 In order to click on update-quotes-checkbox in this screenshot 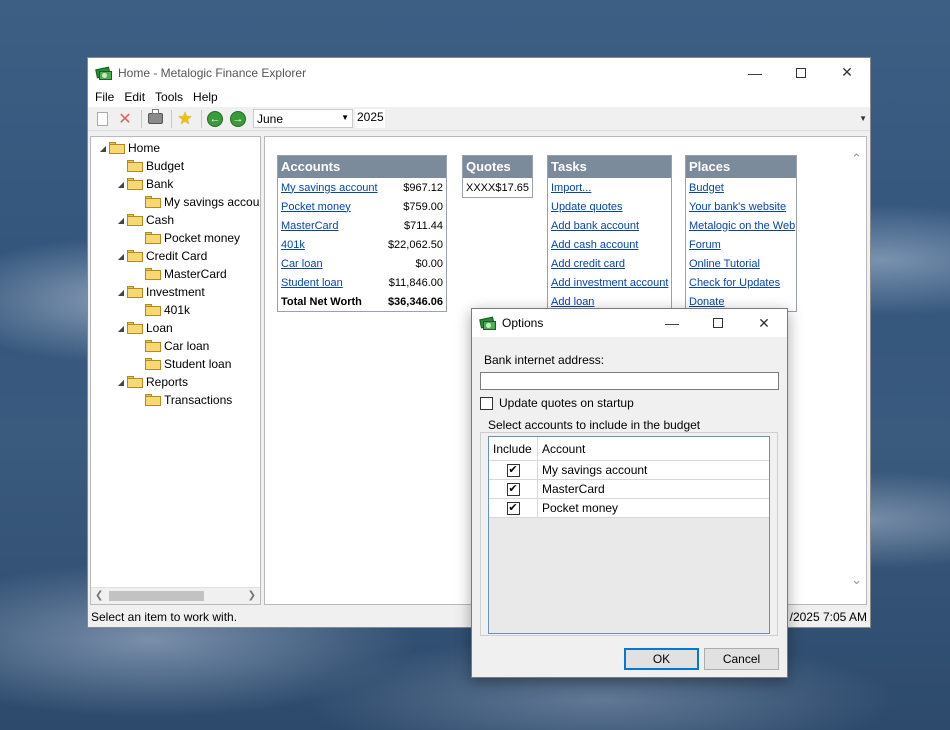, I will do `click(486, 403)`.